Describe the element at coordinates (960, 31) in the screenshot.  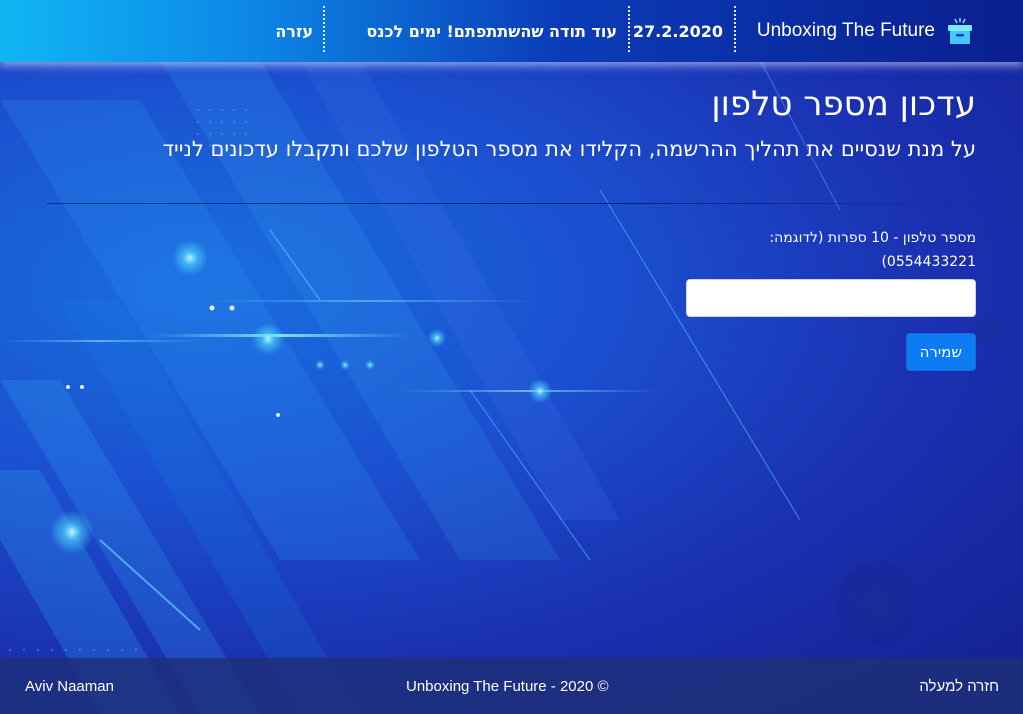
I see `open-box-icon` at that location.